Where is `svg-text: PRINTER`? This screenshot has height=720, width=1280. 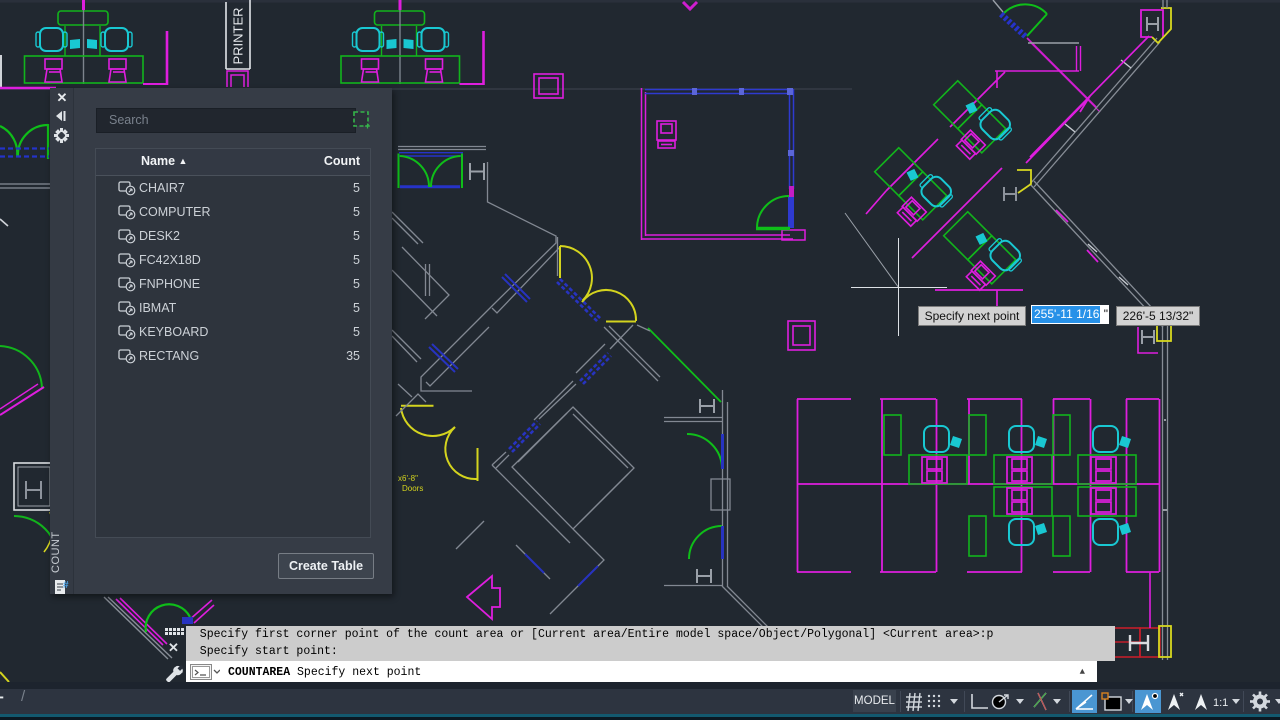 svg-text: PRINTER is located at coordinates (238, 35).